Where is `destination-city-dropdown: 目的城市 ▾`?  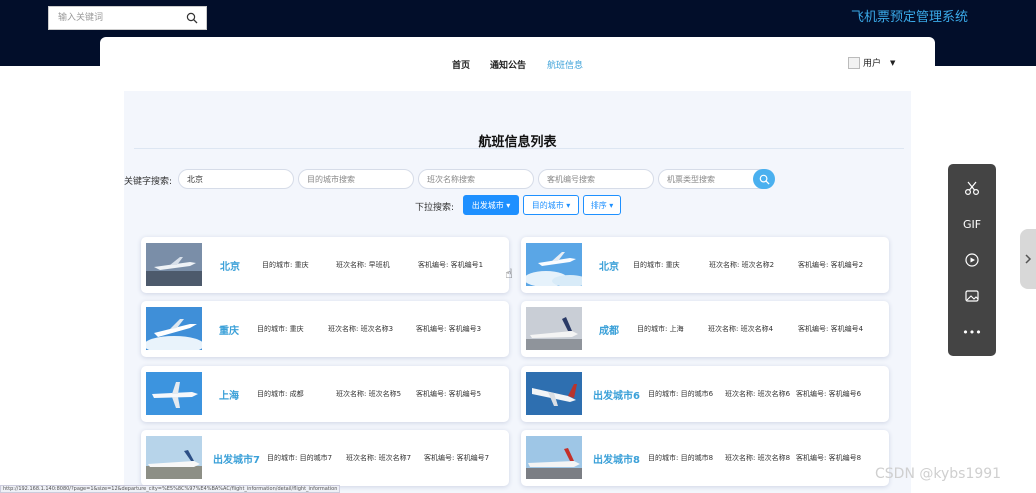
destination-city-dropdown: 目的城市 ▾ is located at coordinates (551, 205).